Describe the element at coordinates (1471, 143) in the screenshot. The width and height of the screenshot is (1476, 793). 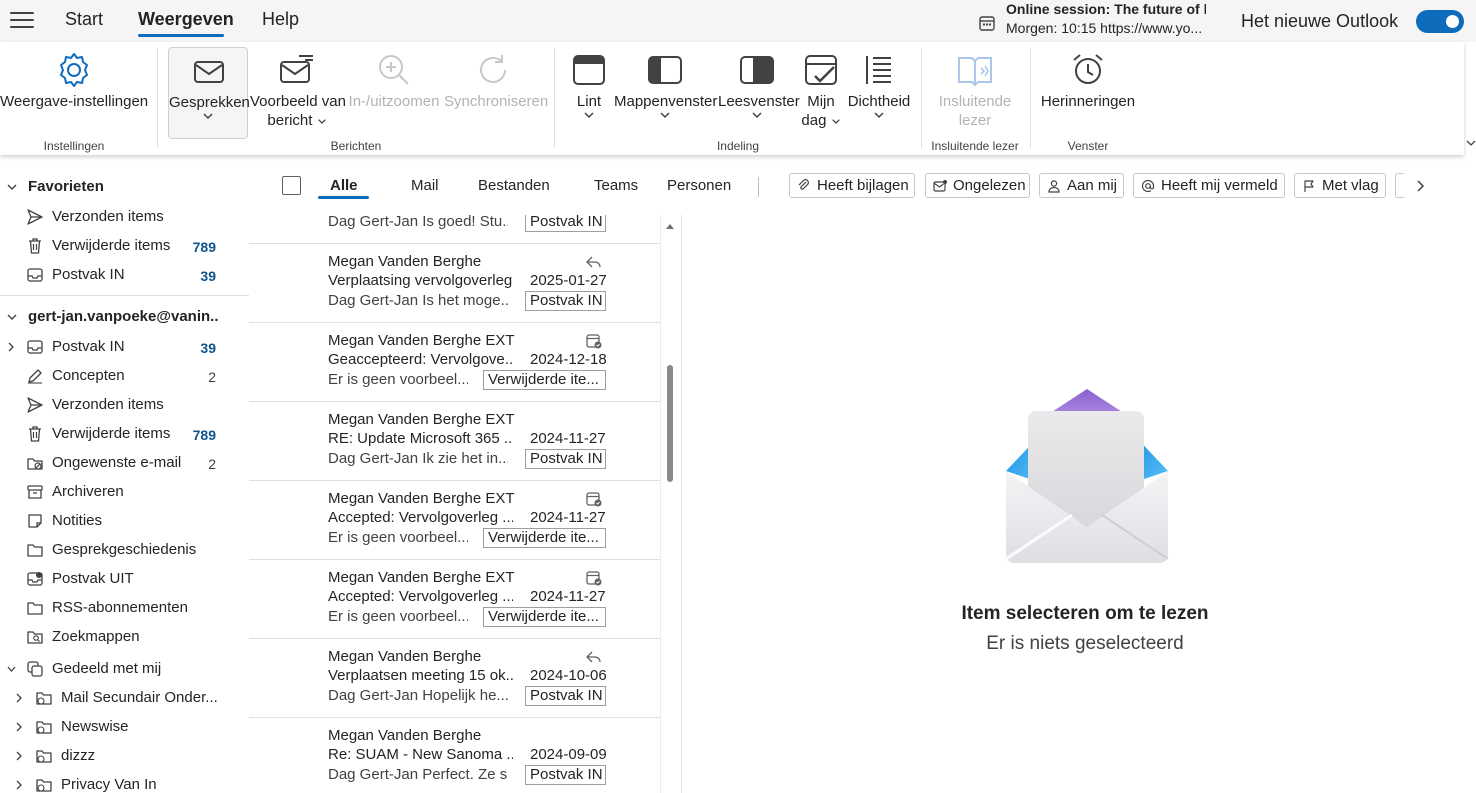
I see `ribbon-expand-icon` at that location.